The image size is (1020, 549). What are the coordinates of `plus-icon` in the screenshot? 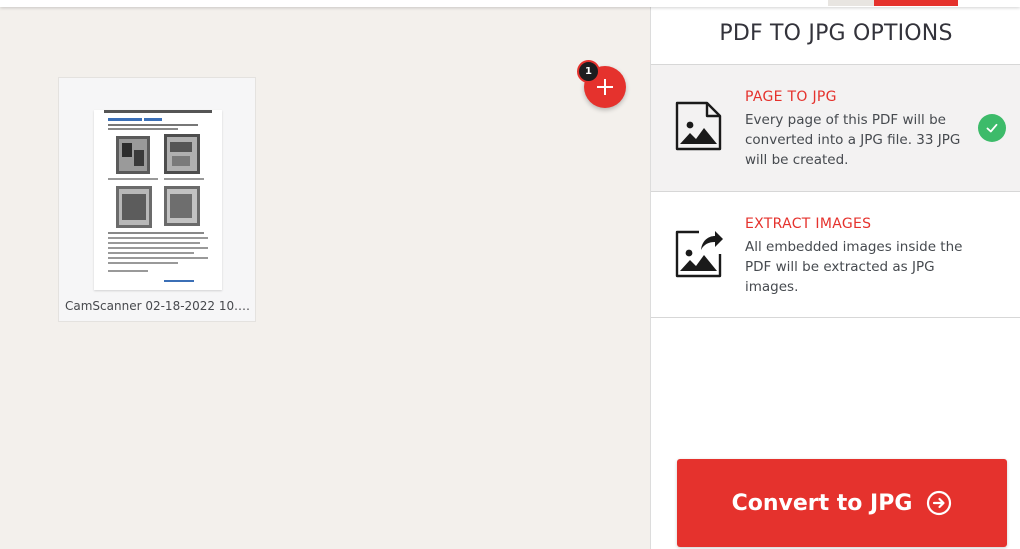 It's located at (605, 87).